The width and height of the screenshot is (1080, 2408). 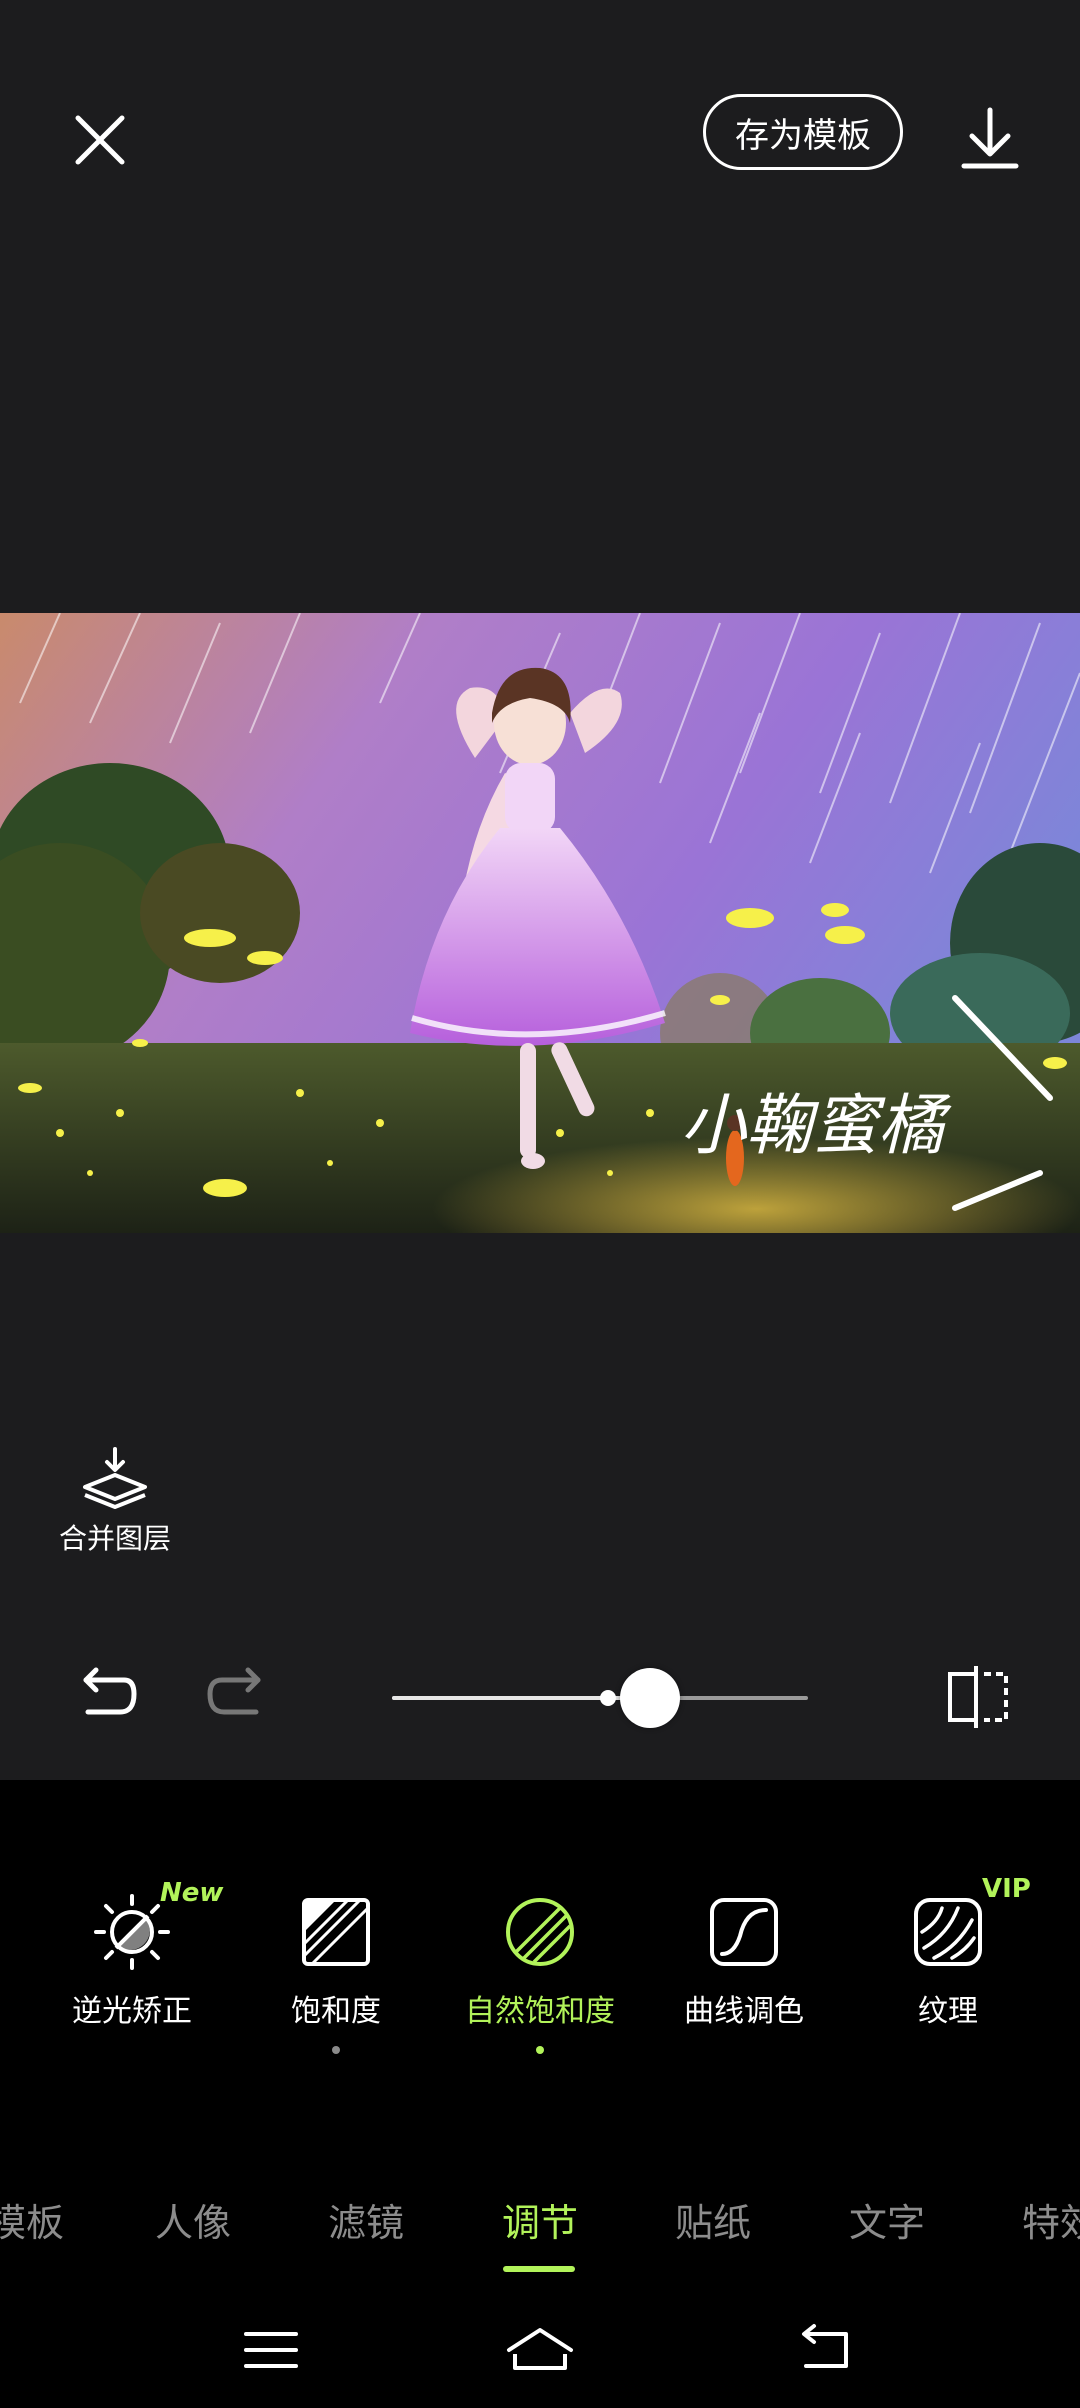 I want to click on merge-layers-label: 合并图层, so click(x=114, y=1538).